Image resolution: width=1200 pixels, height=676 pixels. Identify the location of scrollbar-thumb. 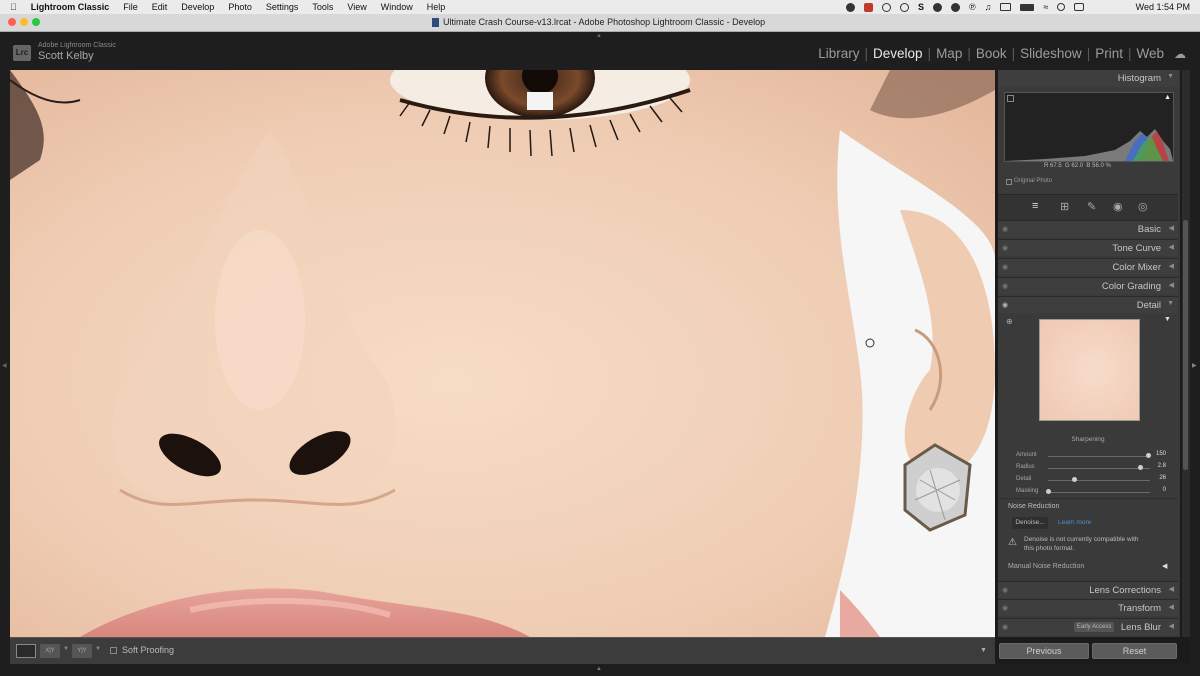
(1185, 345).